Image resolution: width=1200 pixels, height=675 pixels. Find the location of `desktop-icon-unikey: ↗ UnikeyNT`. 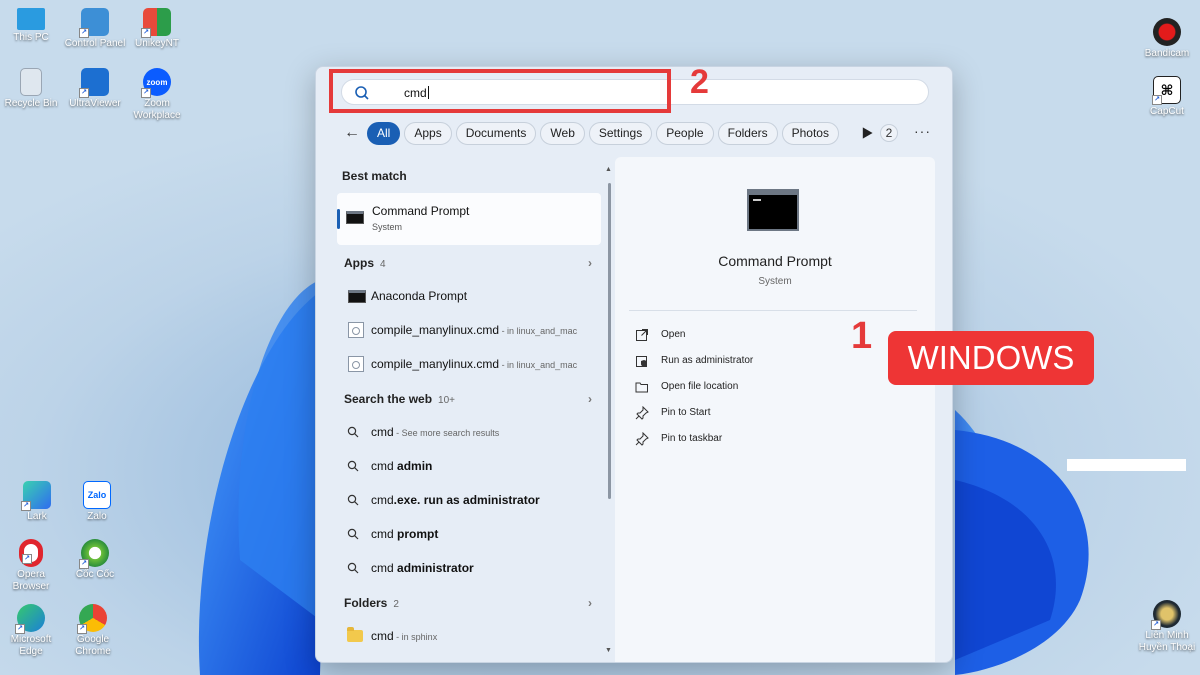

desktop-icon-unikey: ↗ UnikeyNT is located at coordinates (157, 29).